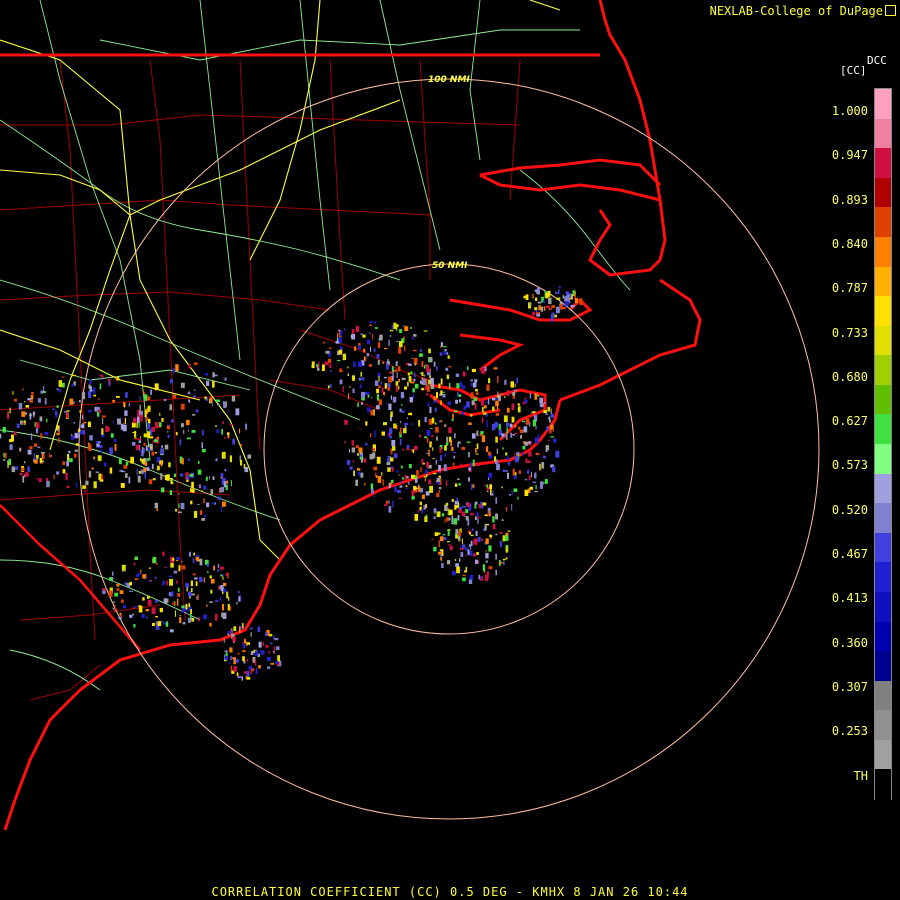  I want to click on color-scale-label: 0.520, so click(849, 509).